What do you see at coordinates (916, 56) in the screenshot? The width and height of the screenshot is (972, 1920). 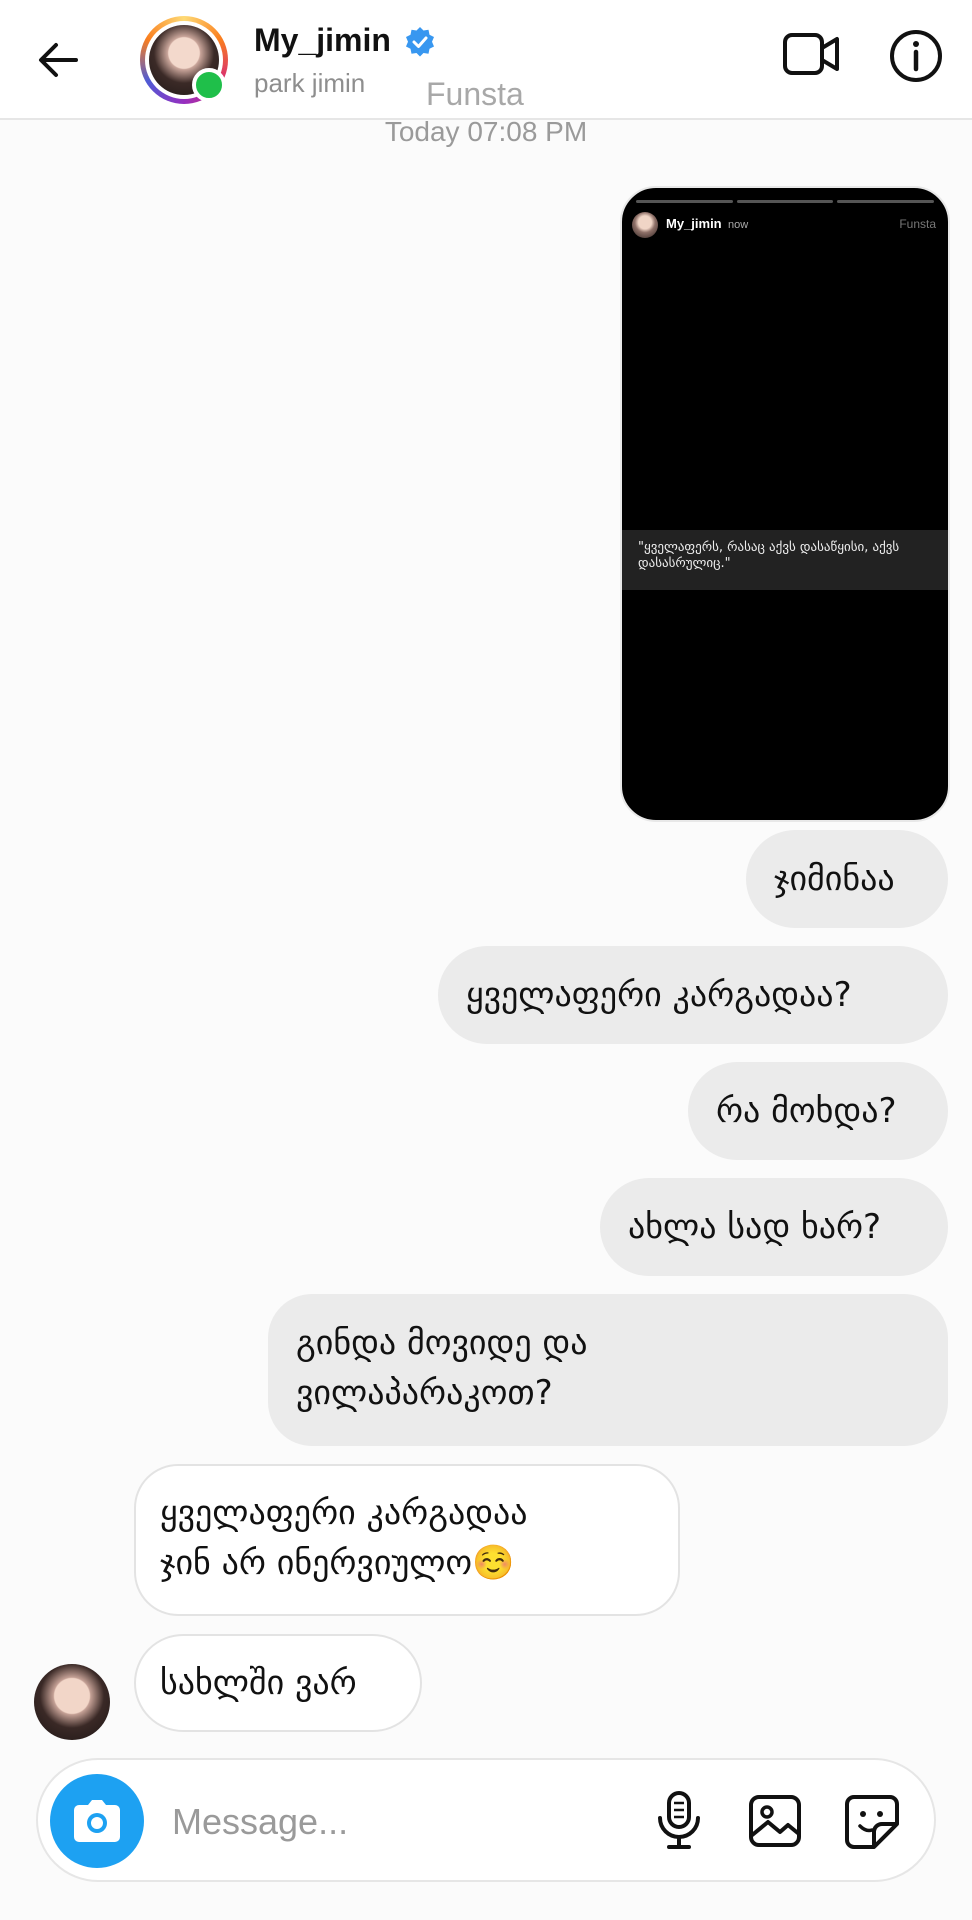 I see `info-icon` at bounding box center [916, 56].